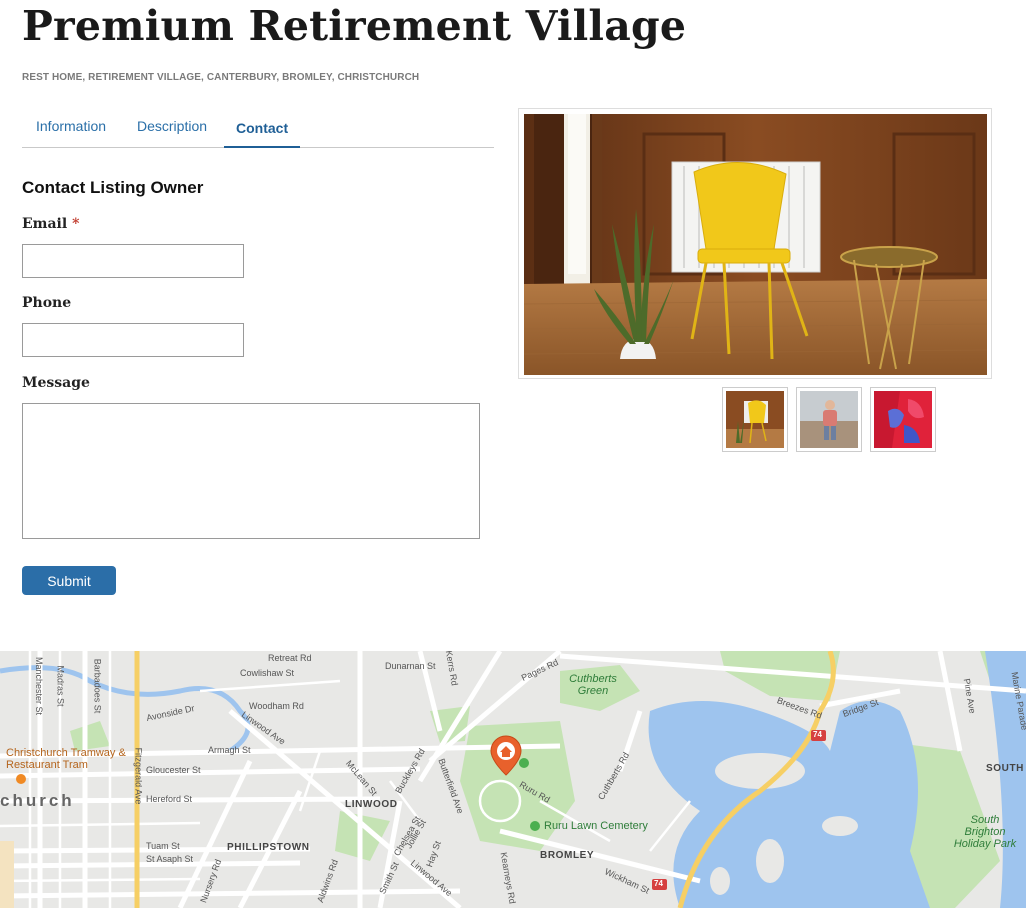 This screenshot has width=1026, height=908. I want to click on tab-information: Information, so click(71, 133).